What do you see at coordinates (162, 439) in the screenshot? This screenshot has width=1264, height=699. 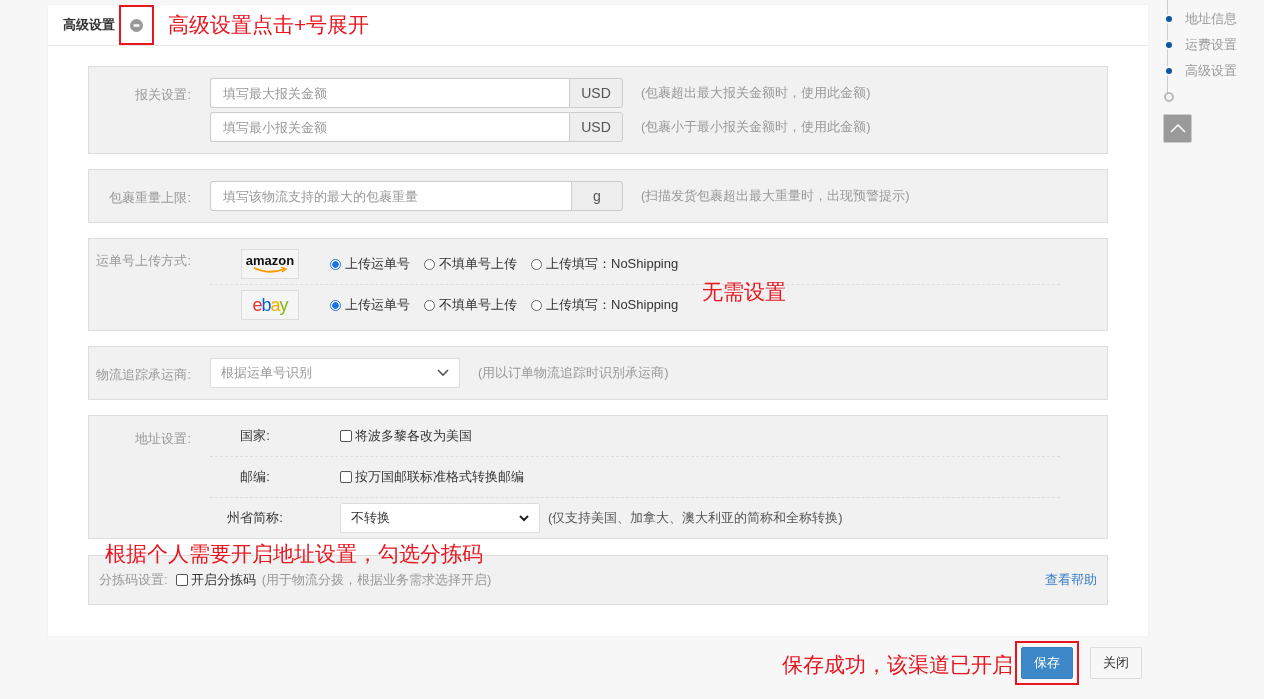 I see `field-label: 地址设置:` at bounding box center [162, 439].